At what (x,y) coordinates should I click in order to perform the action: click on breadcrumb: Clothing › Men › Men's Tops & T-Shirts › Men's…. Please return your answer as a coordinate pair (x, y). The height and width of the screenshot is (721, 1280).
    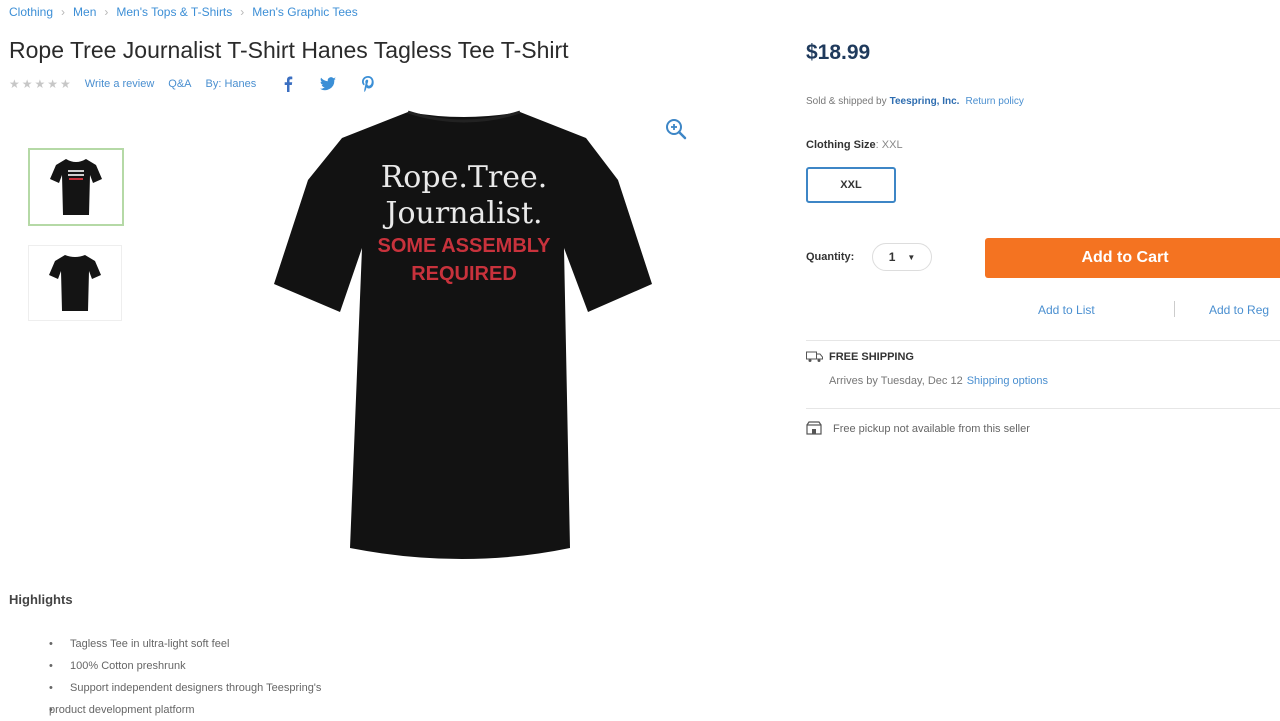
    Looking at the image, I should click on (183, 12).